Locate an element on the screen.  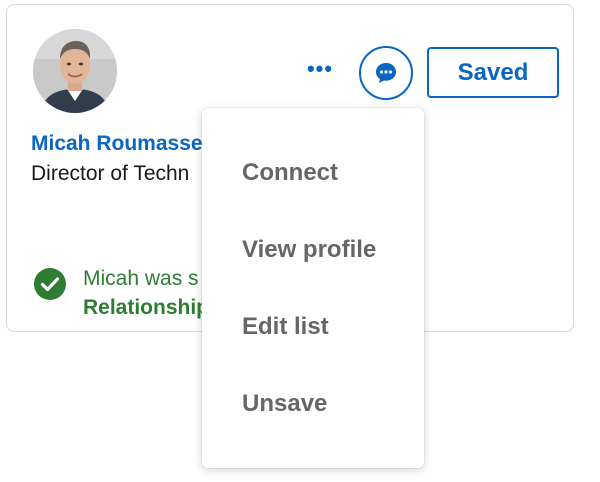
avatar is located at coordinates (75, 71).